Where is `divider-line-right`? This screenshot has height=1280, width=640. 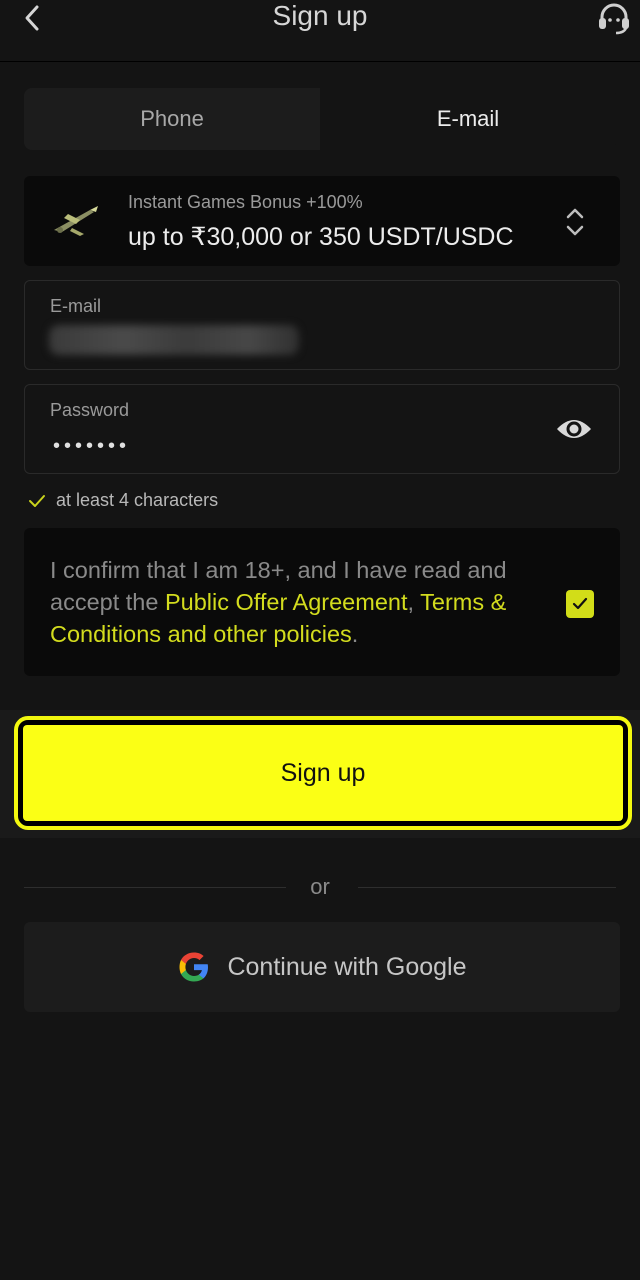
divider-line-right is located at coordinates (487, 887).